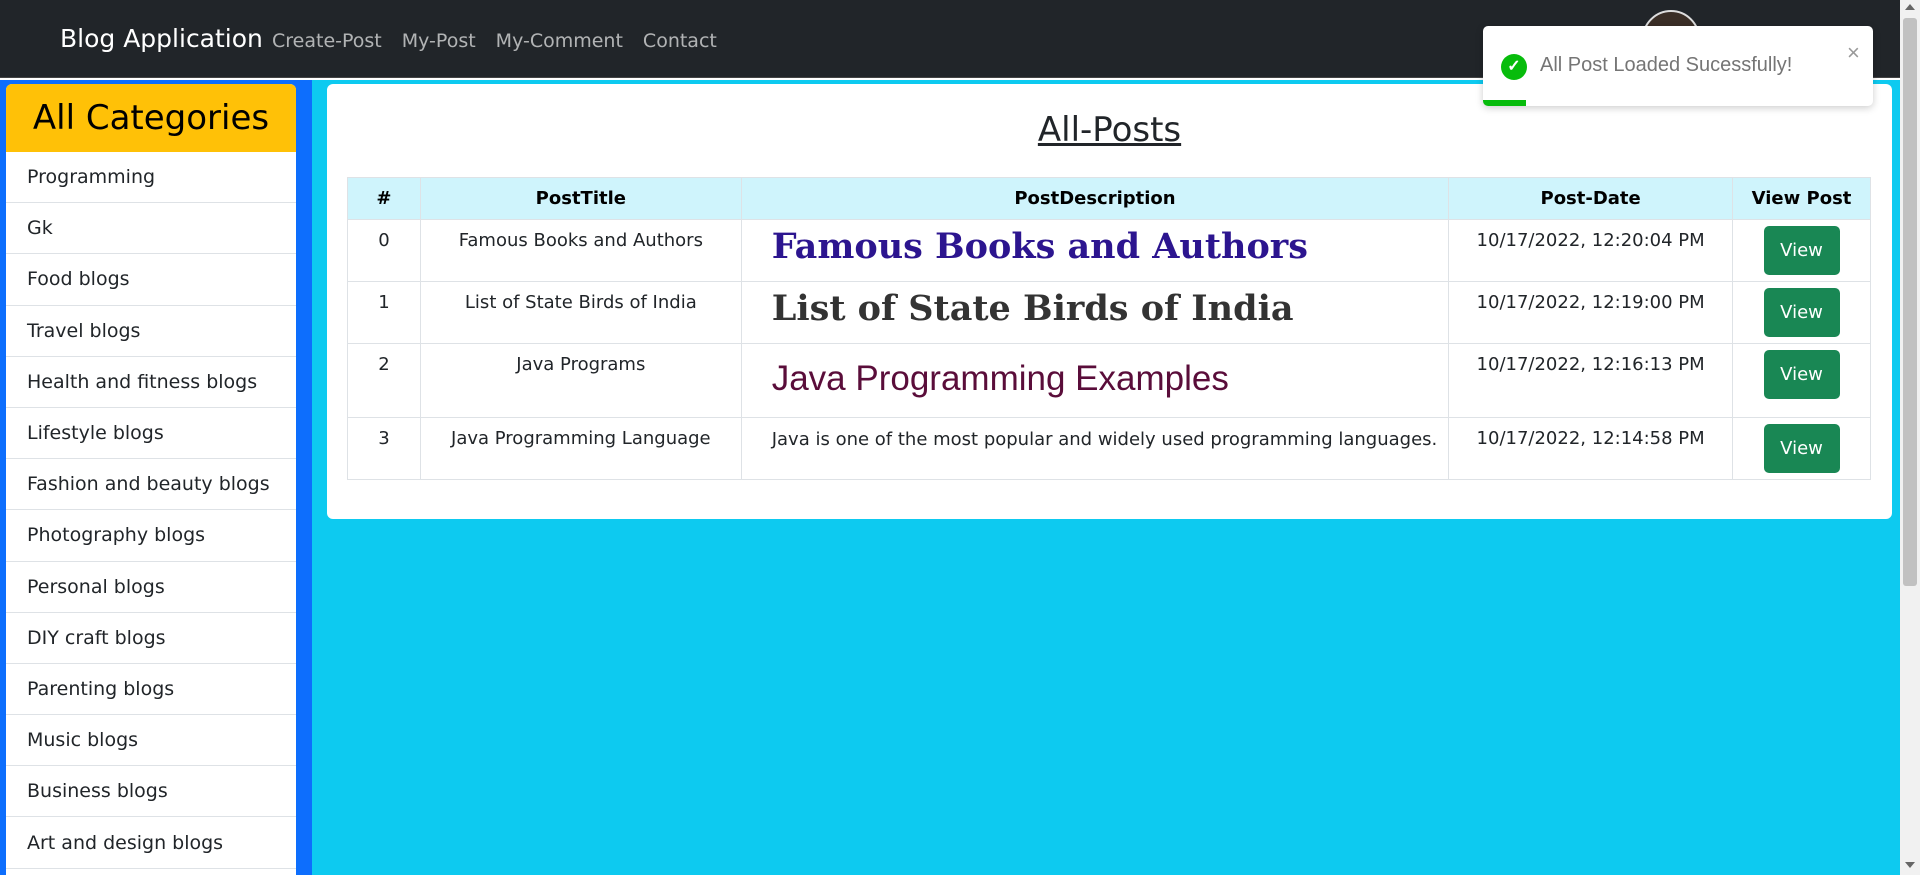 The height and width of the screenshot is (875, 1920). Describe the element at coordinates (494, 41) in the screenshot. I see `nav-links: Create-Post My-Post My-Comment Contact` at that location.